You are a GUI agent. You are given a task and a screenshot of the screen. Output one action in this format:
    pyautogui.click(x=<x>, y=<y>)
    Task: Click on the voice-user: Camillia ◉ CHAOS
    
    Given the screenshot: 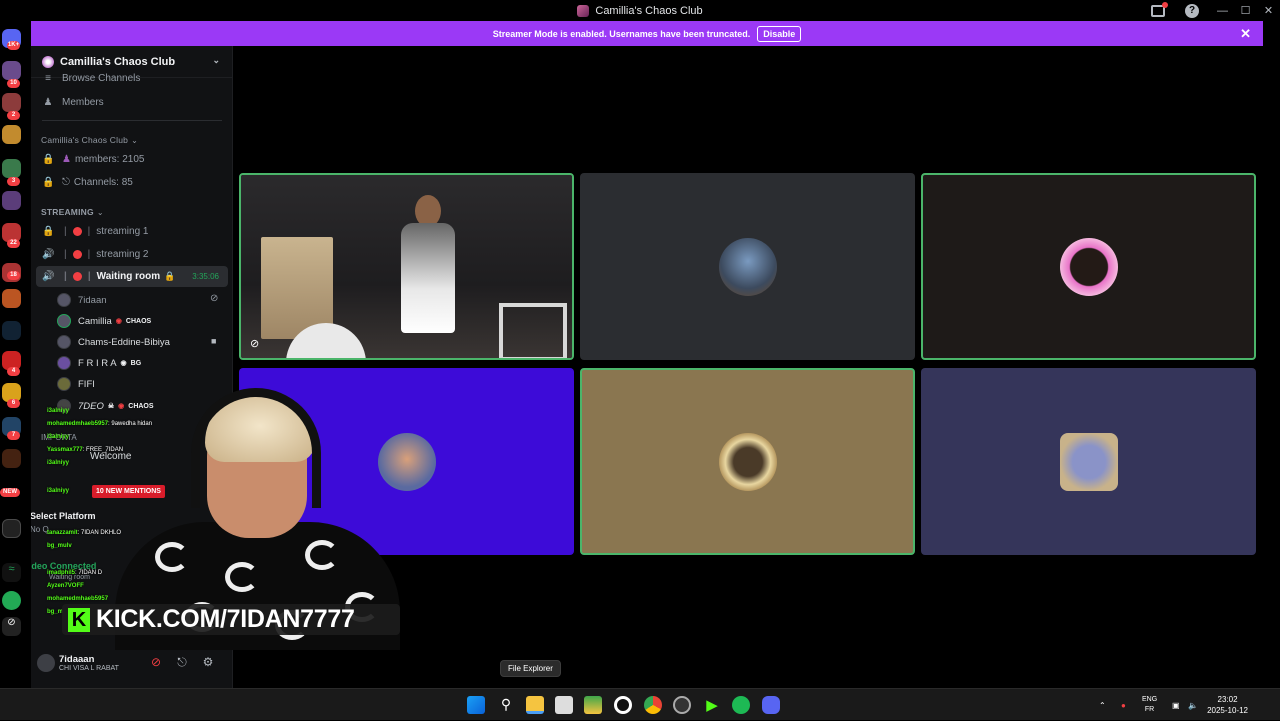 What is the action you would take?
    pyautogui.click(x=104, y=321)
    